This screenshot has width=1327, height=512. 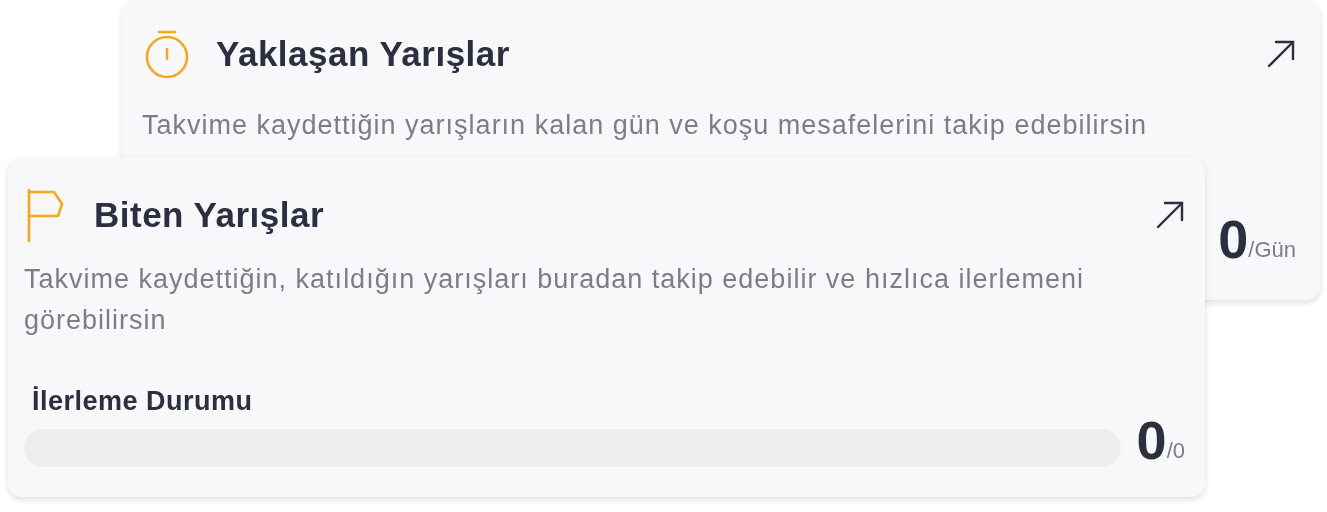 What do you see at coordinates (209, 214) in the screenshot?
I see `card-title: Biten Yarışlar` at bounding box center [209, 214].